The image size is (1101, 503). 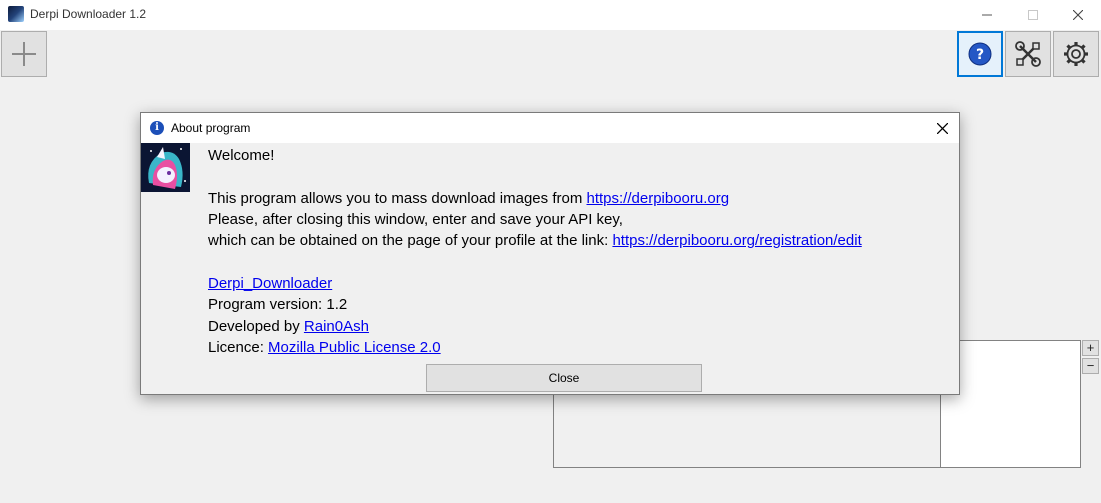 What do you see at coordinates (278, 304) in the screenshot?
I see `version-text: Program version: 1.2` at bounding box center [278, 304].